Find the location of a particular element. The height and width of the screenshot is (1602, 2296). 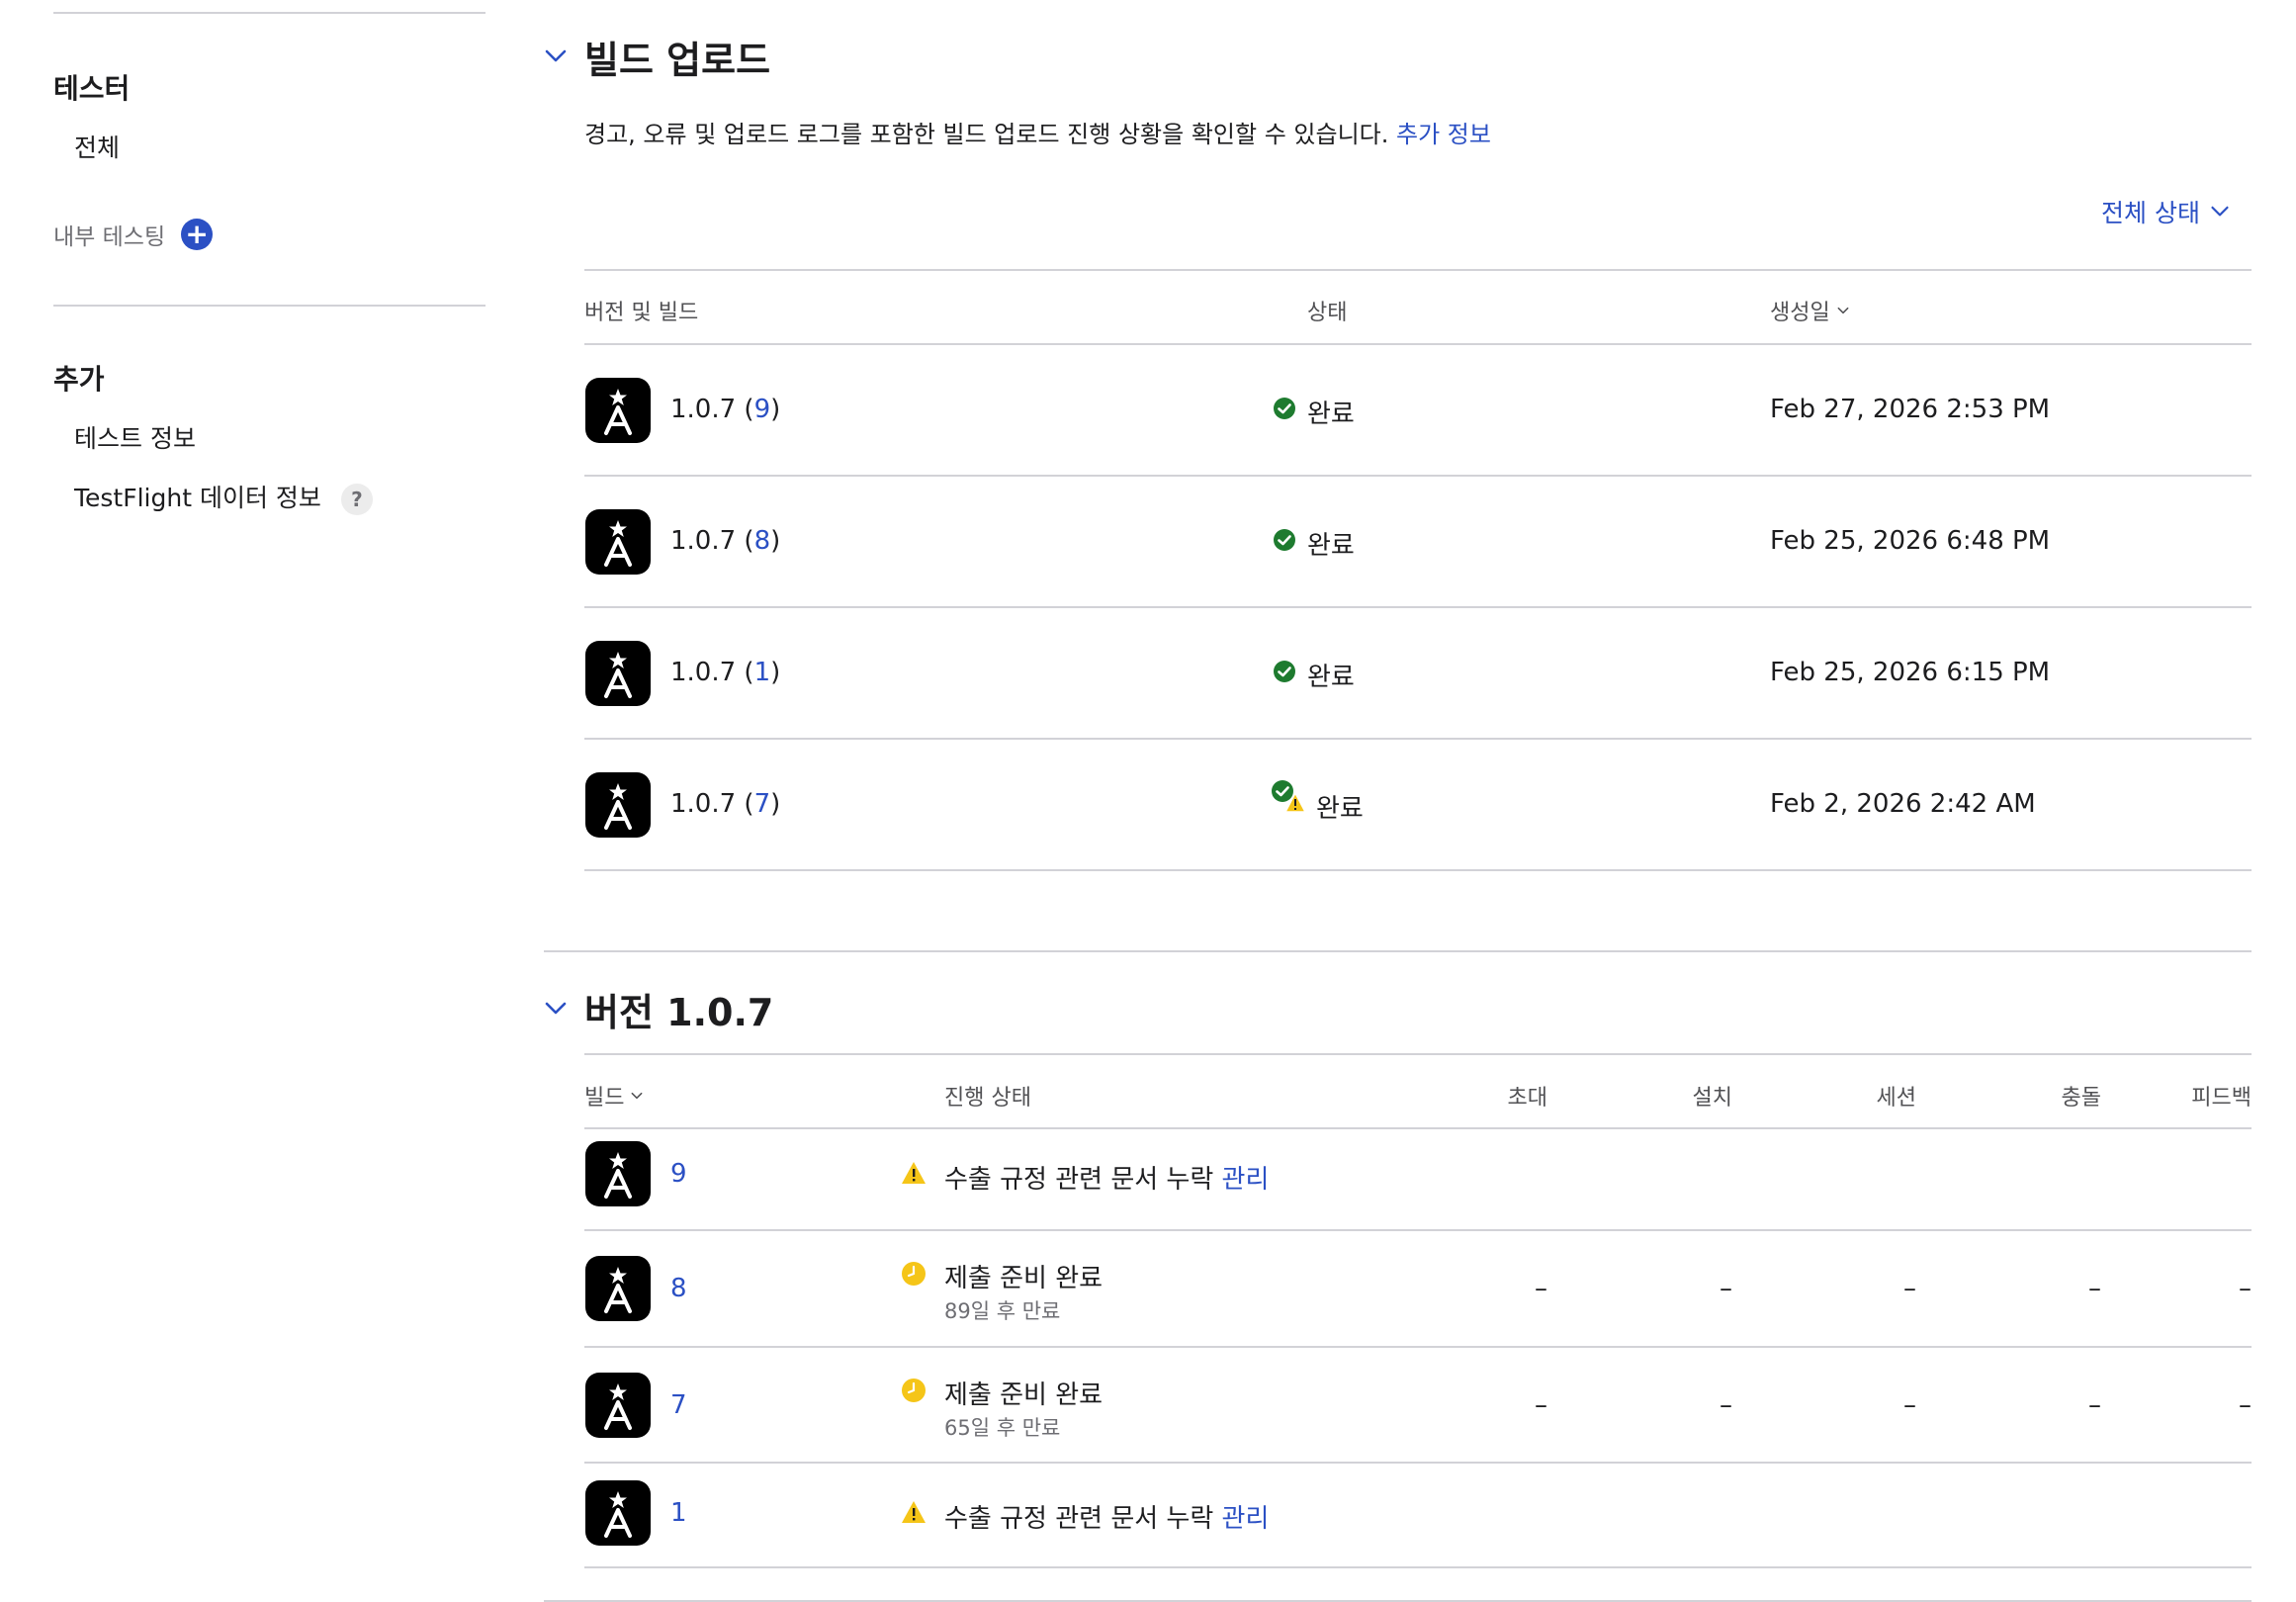

column-header-invites: 초대 is located at coordinates (1527, 1099).